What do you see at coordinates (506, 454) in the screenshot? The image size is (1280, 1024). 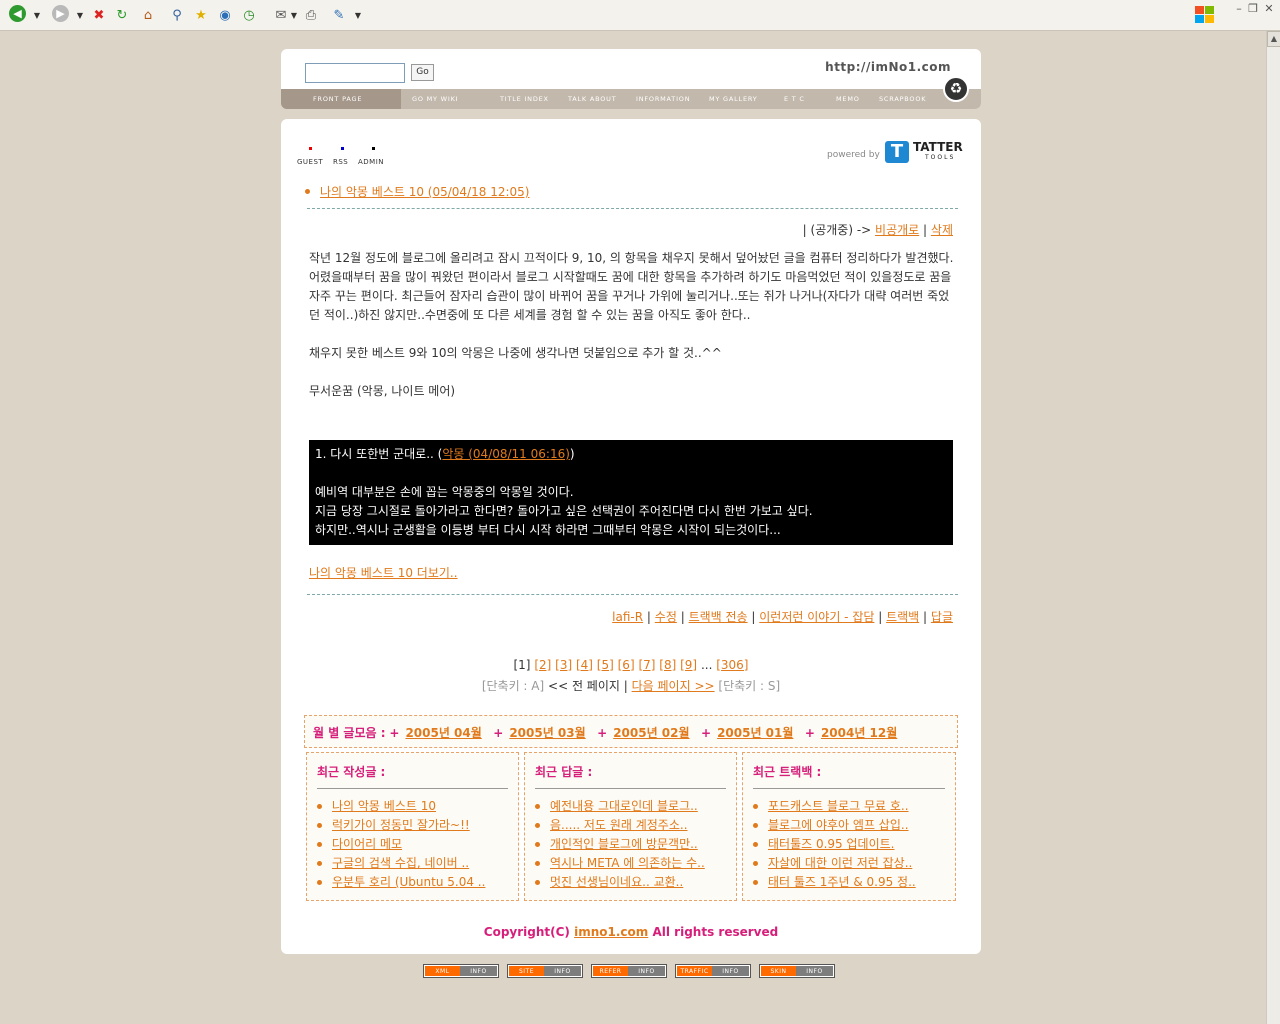 I see `quote-link: 악몽 (04/08/11 06:16)` at bounding box center [506, 454].